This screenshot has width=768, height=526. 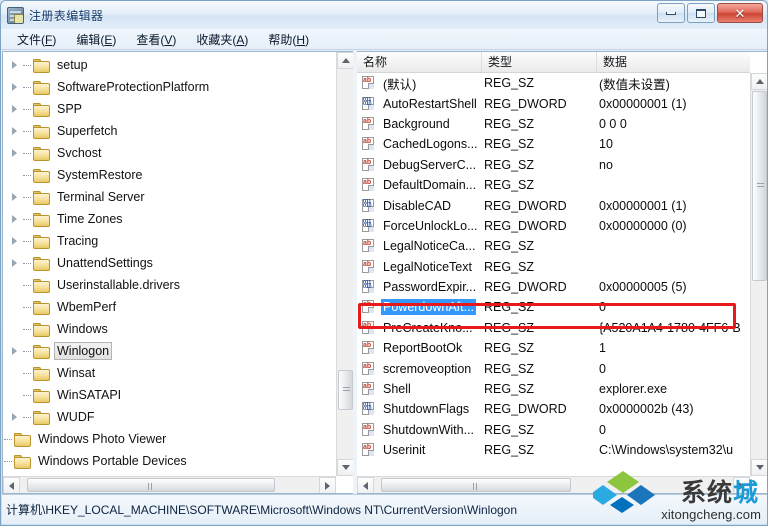 What do you see at coordinates (345, 390) in the screenshot?
I see `tree-scroll-thumb` at bounding box center [345, 390].